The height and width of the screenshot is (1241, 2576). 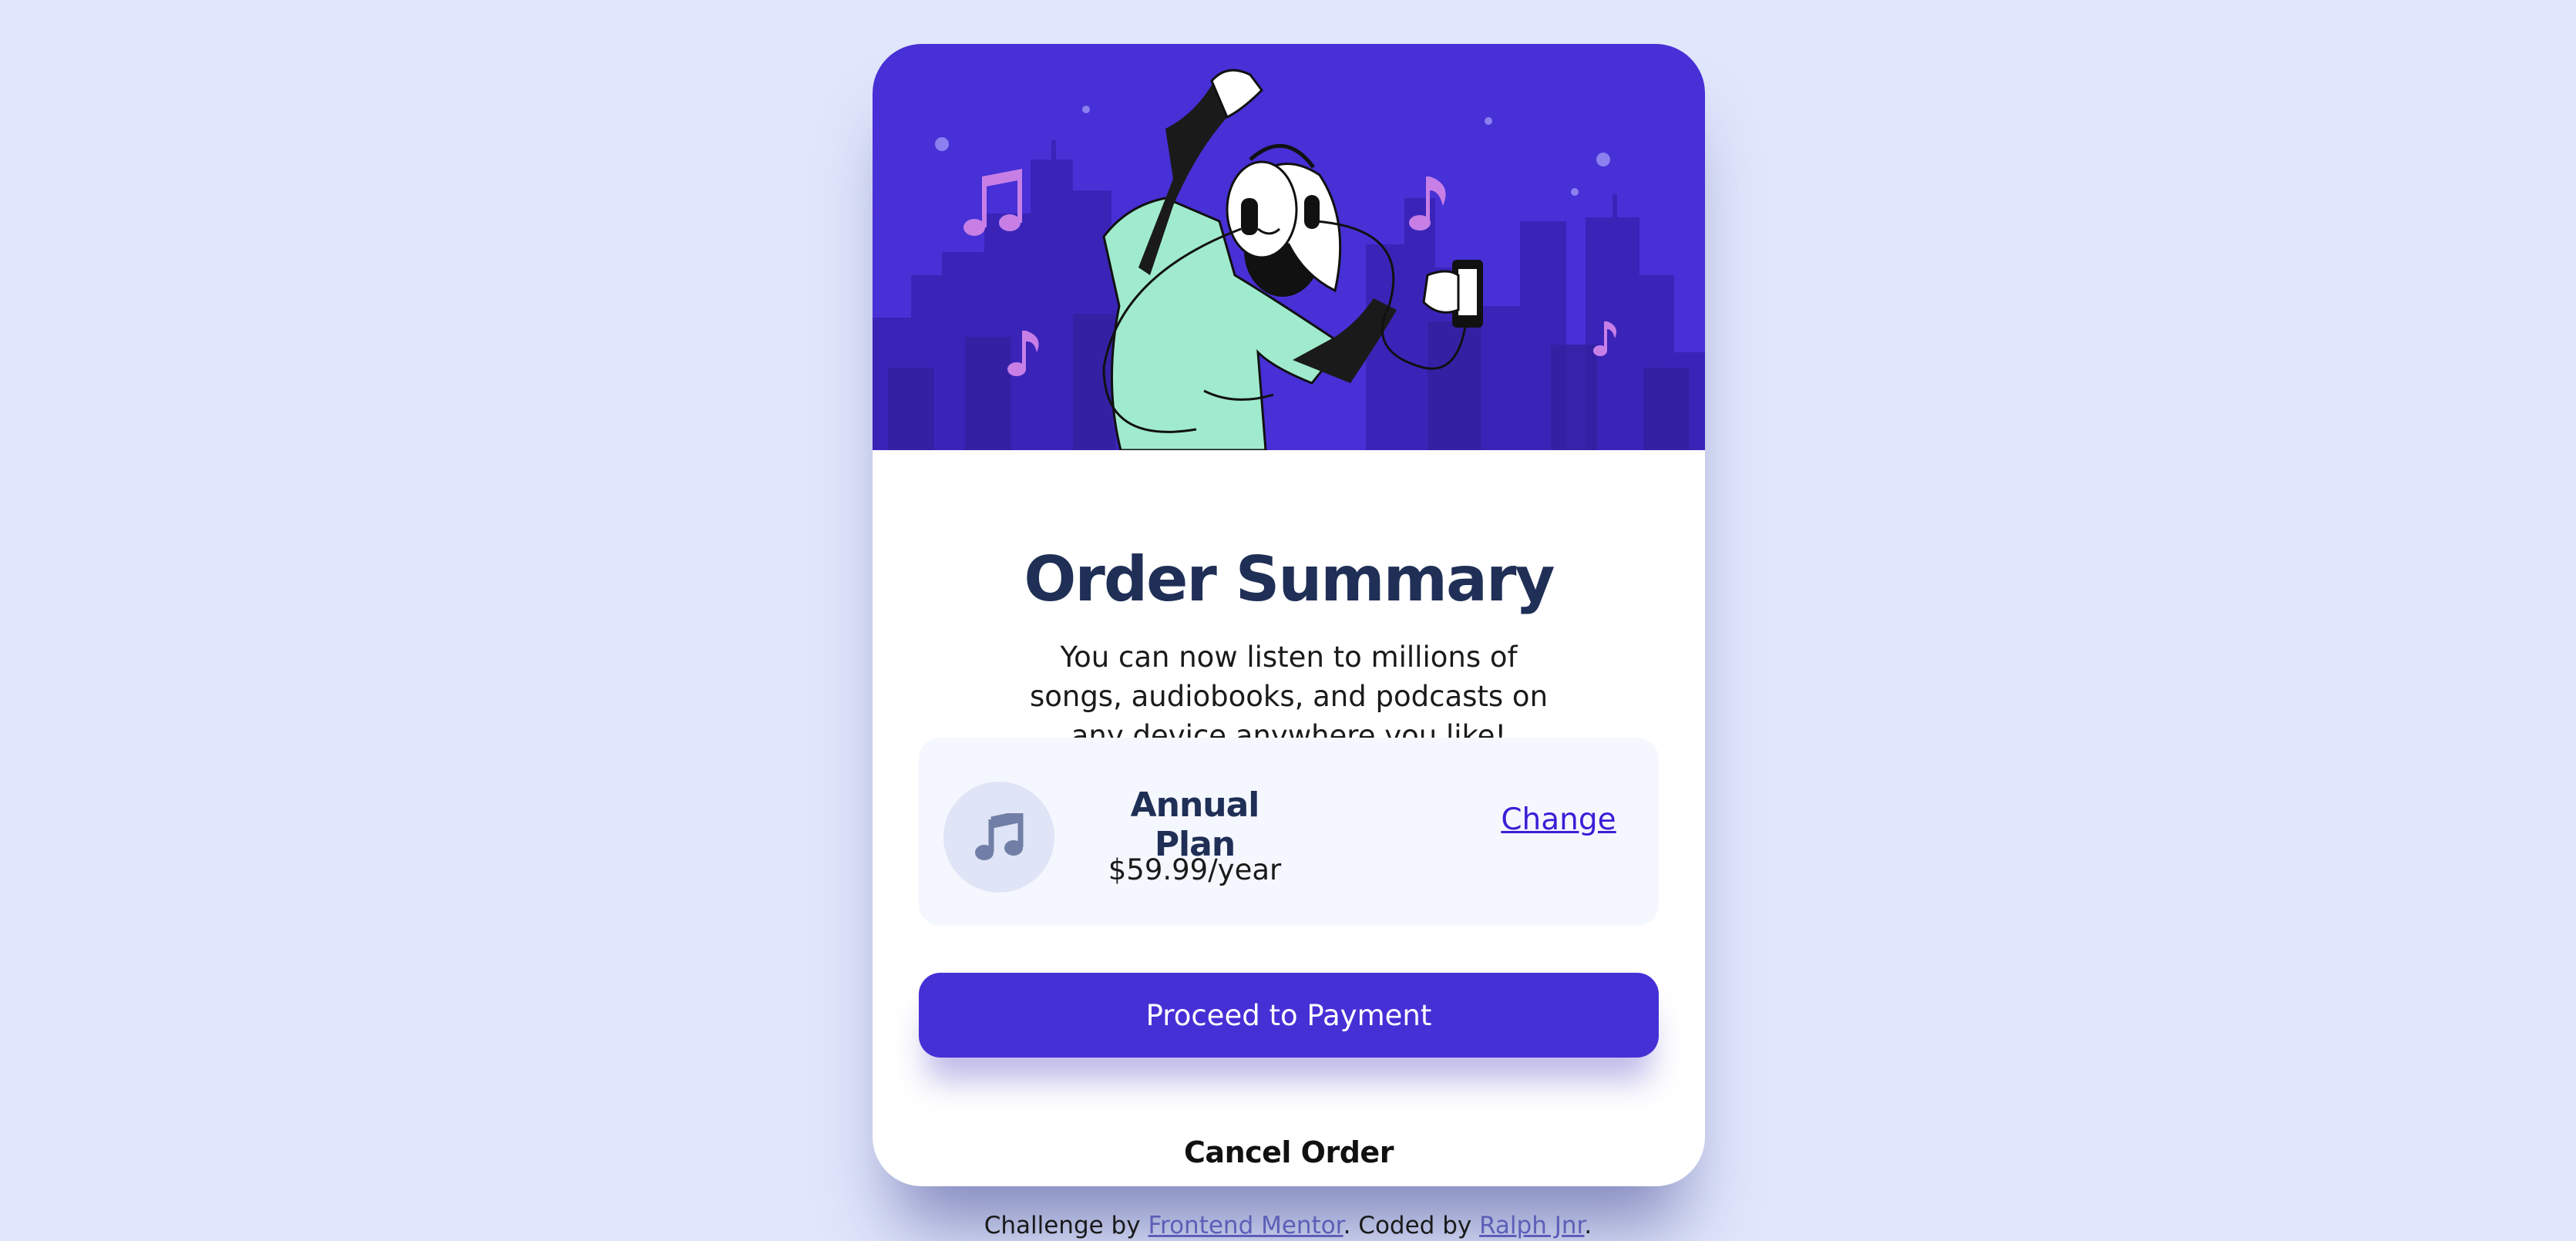 I want to click on plan-name: Annual Plan, so click(x=1195, y=824).